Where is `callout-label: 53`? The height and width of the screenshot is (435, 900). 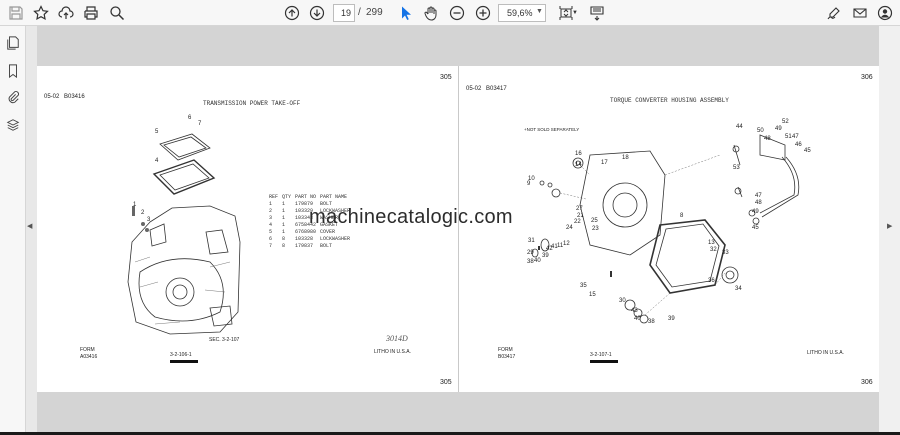
callout-label: 53 is located at coordinates (736, 168).